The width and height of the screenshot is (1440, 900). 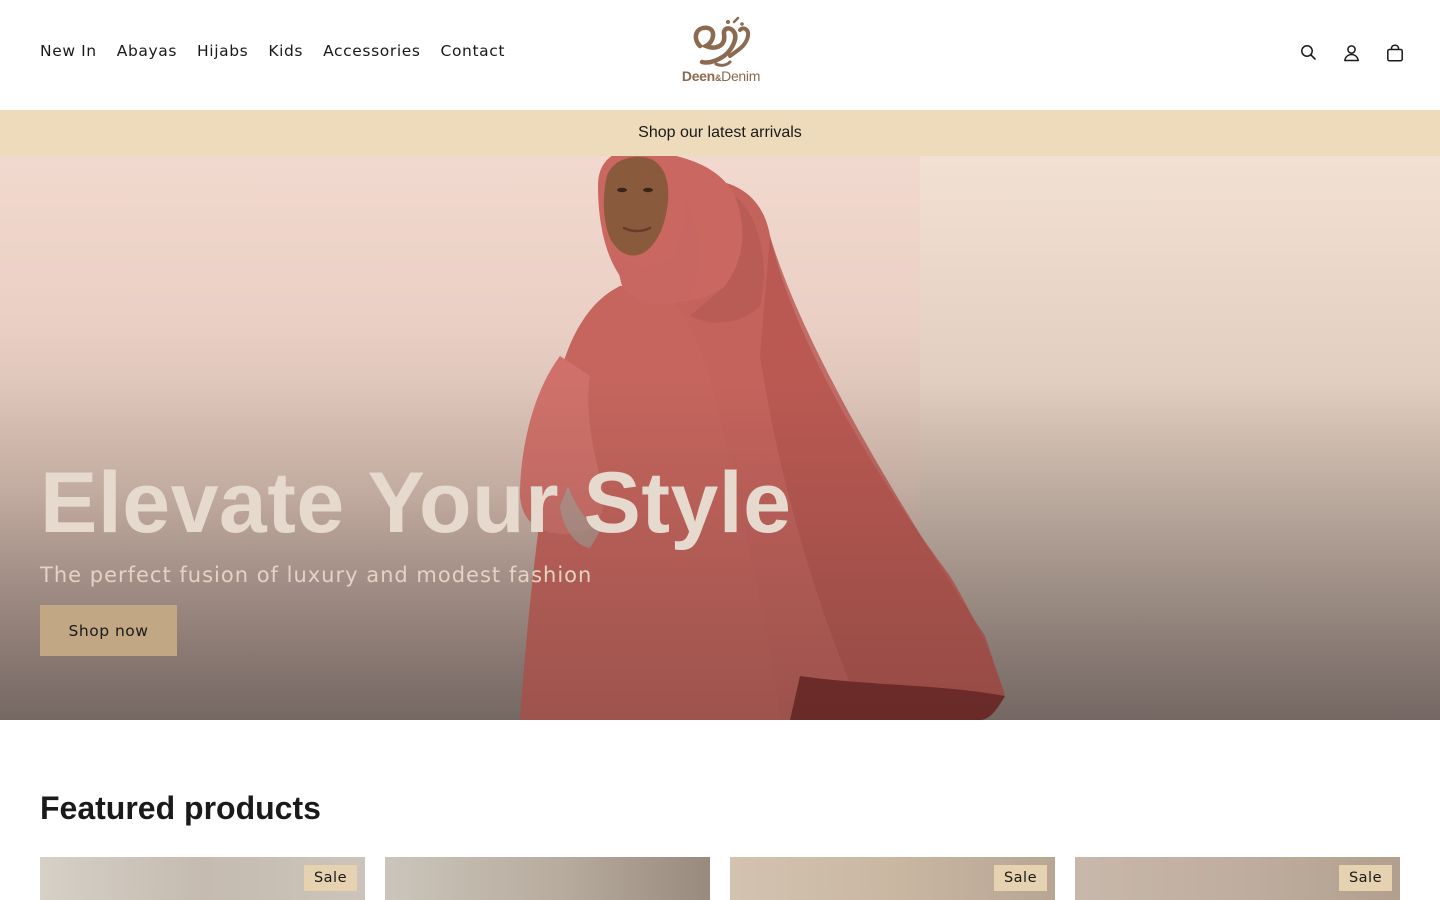 What do you see at coordinates (741, 76) in the screenshot?
I see `logo-wordmark-denim: Denim` at bounding box center [741, 76].